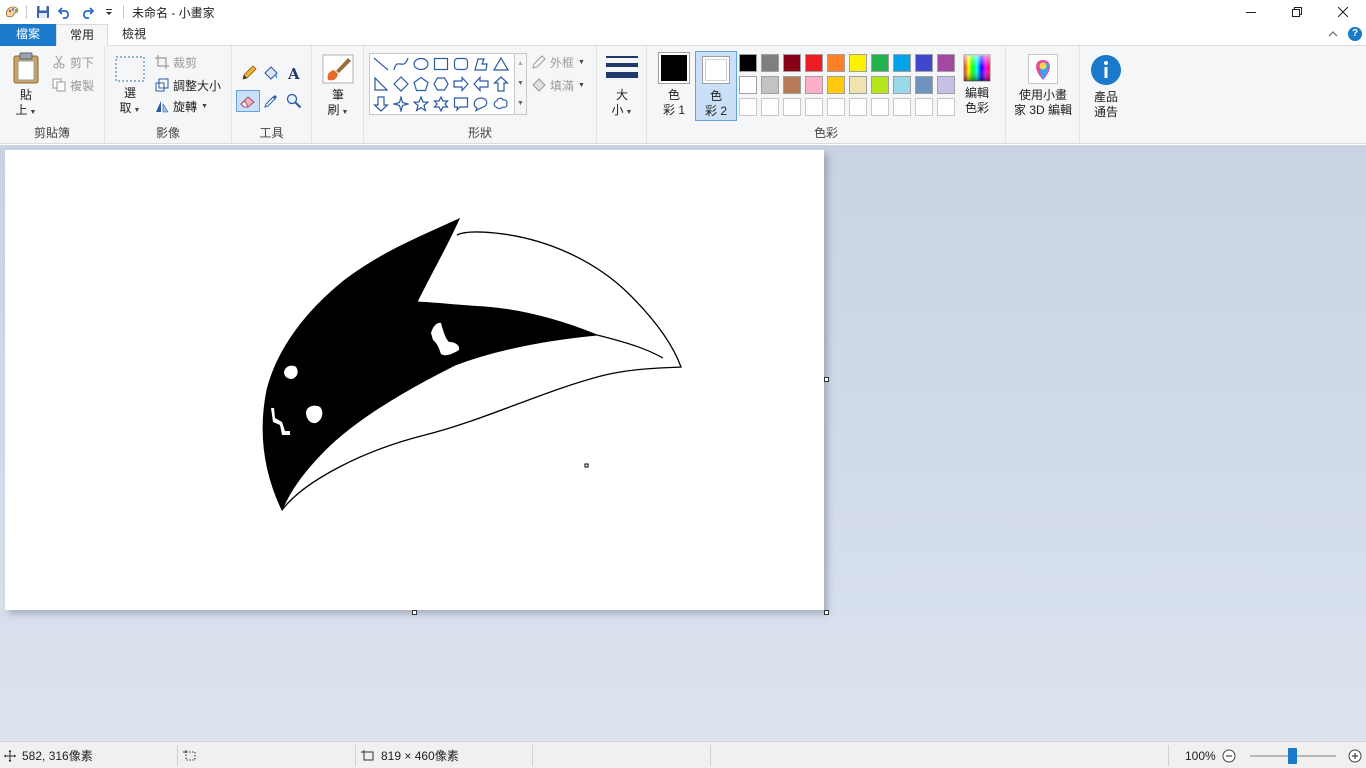  What do you see at coordinates (501, 104) in the screenshot?
I see `cloud-callout-shape` at bounding box center [501, 104].